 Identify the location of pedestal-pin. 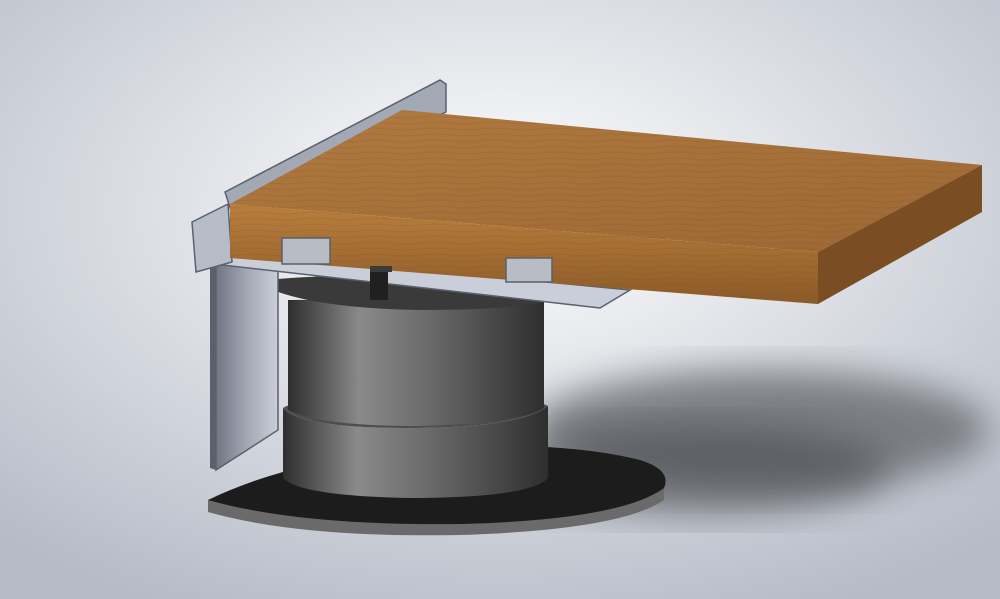
(379, 284).